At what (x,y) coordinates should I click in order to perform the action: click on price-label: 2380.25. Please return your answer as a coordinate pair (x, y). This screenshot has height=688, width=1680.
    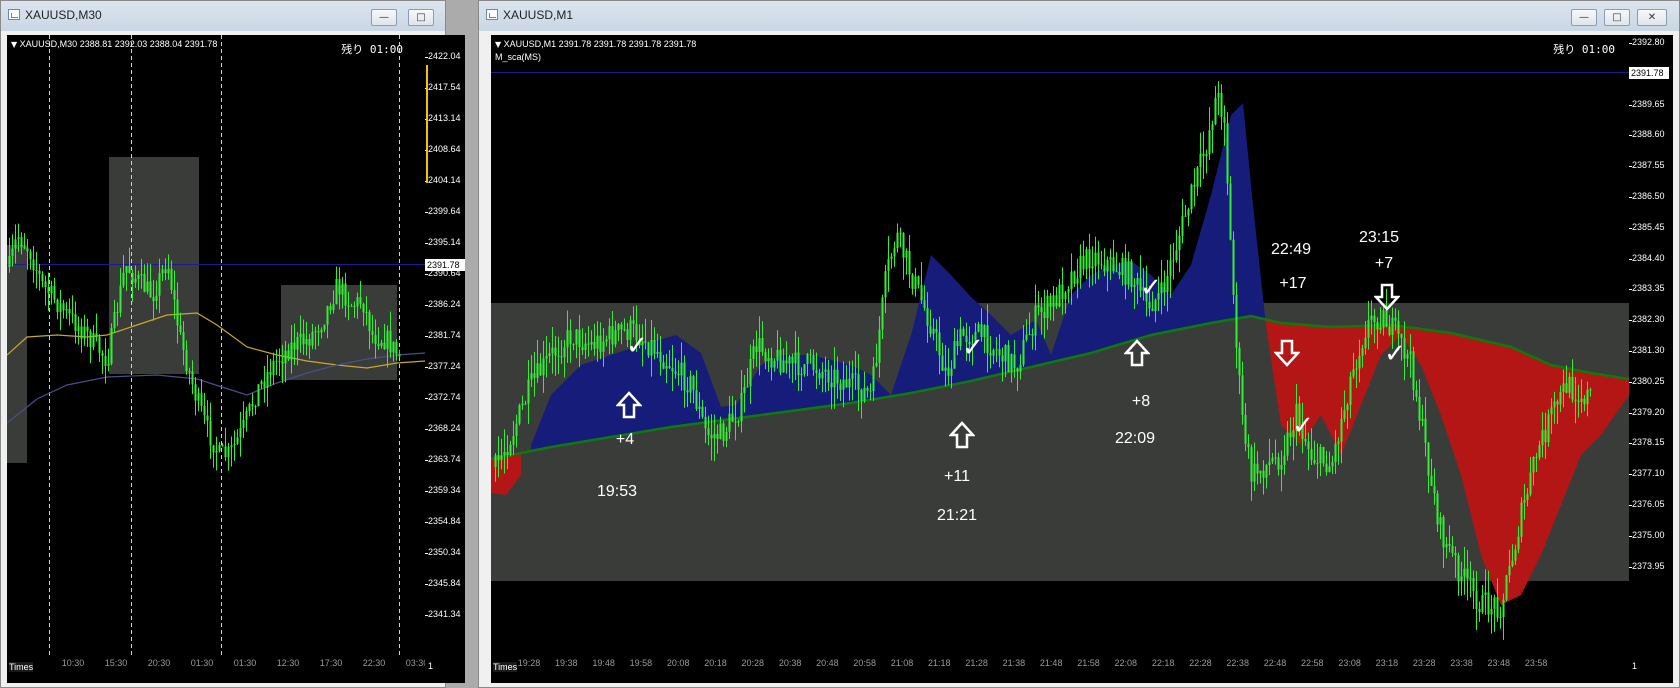
    Looking at the image, I should click on (1648, 380).